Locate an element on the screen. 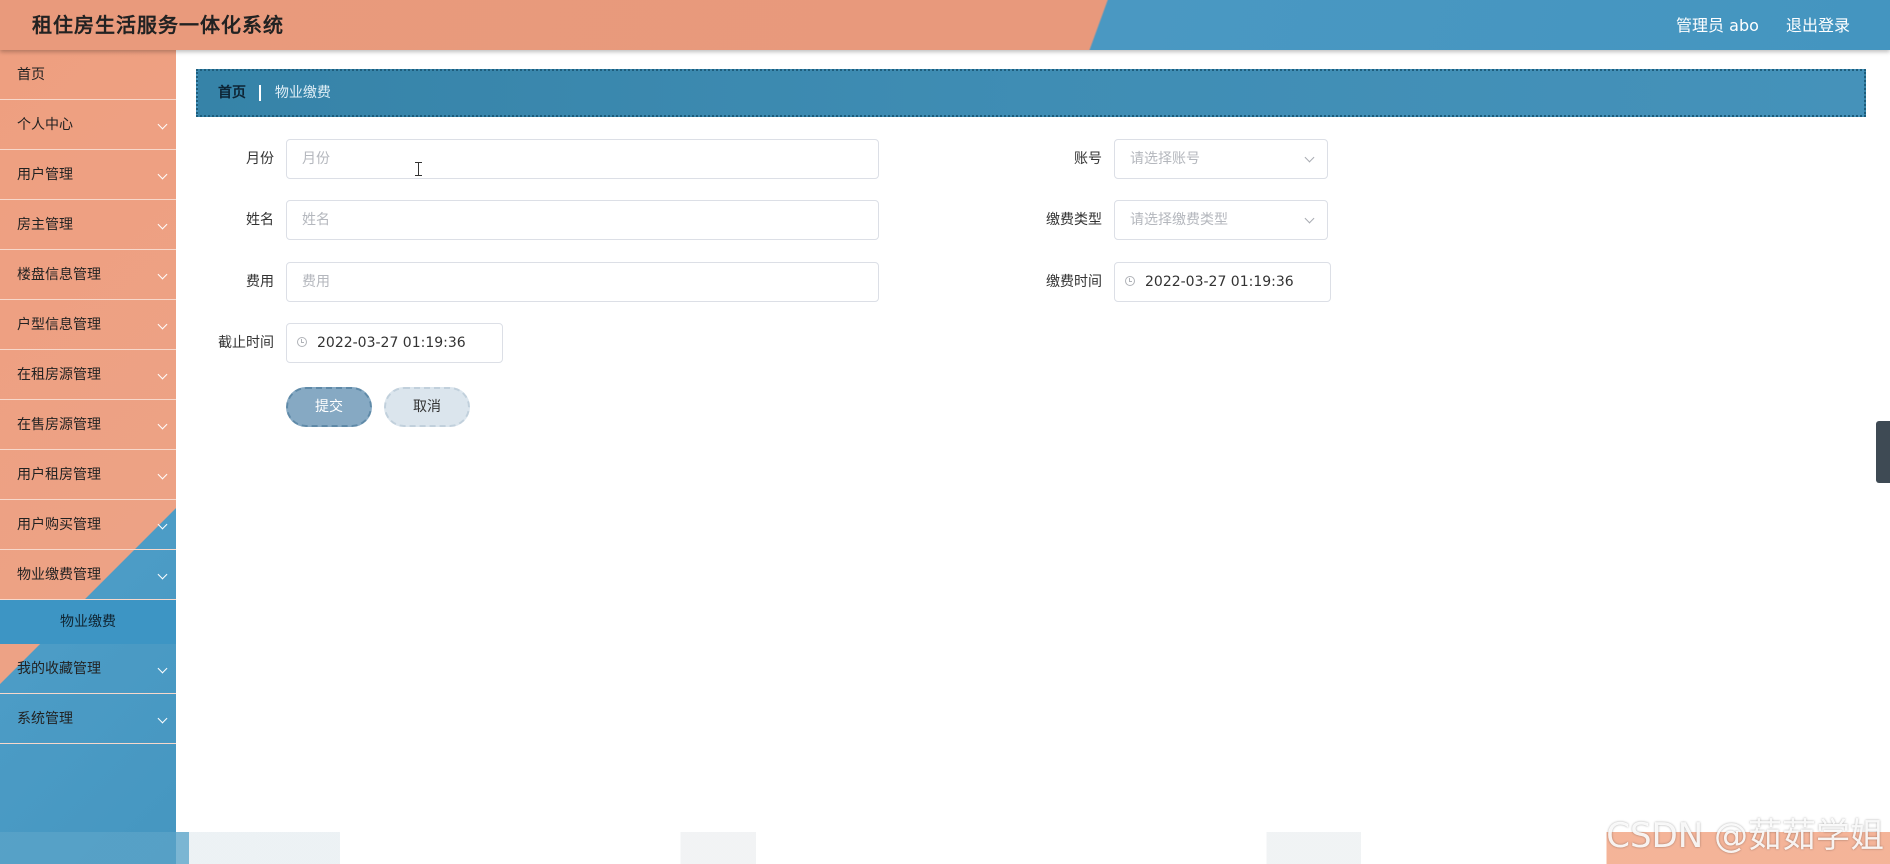 Image resolution: width=1890 pixels, height=864 pixels. sidebar-item-label: 用户购买管理 is located at coordinates (59, 525).